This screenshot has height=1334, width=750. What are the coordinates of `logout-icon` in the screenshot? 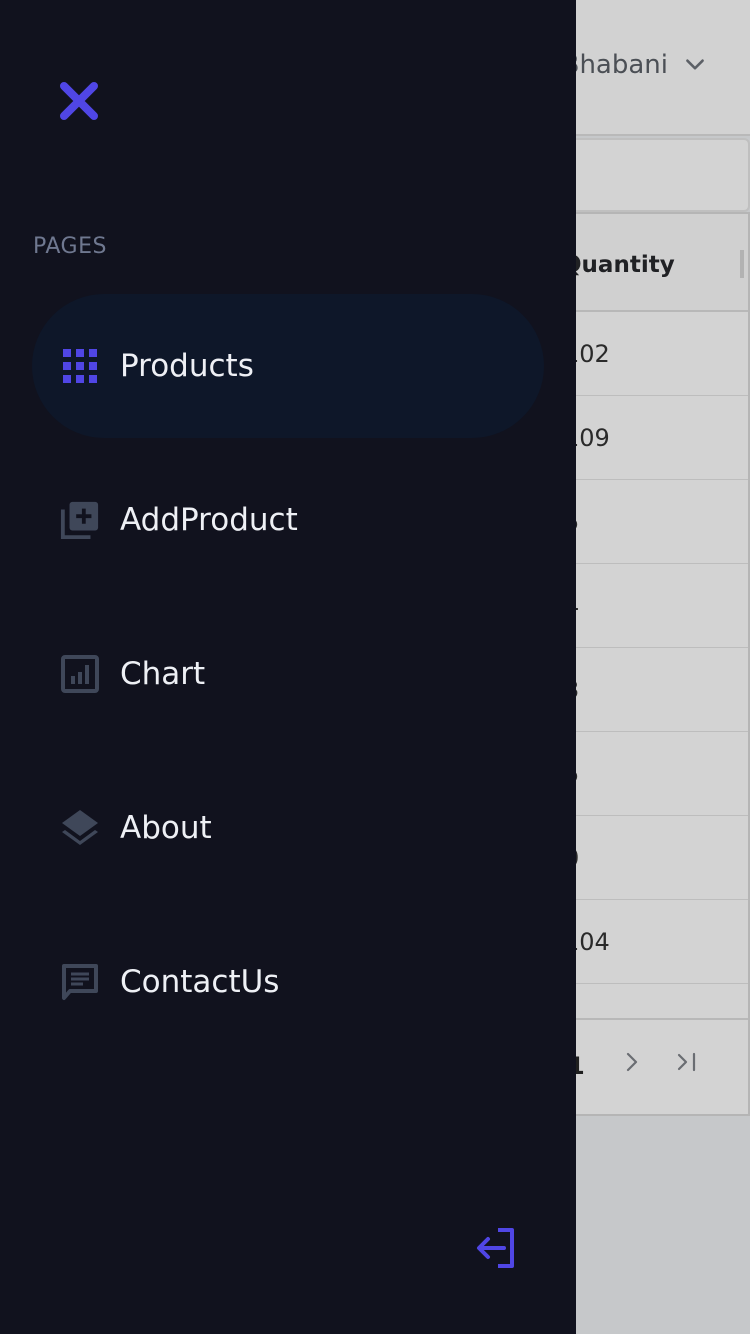 It's located at (495, 1248).